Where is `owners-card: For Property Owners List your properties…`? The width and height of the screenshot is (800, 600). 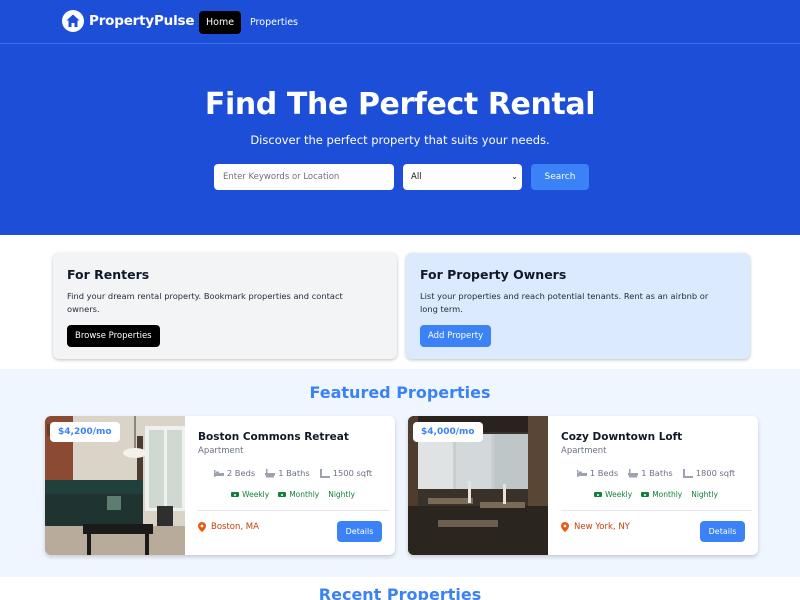
owners-card: For Property Owners List your properties… is located at coordinates (578, 306).